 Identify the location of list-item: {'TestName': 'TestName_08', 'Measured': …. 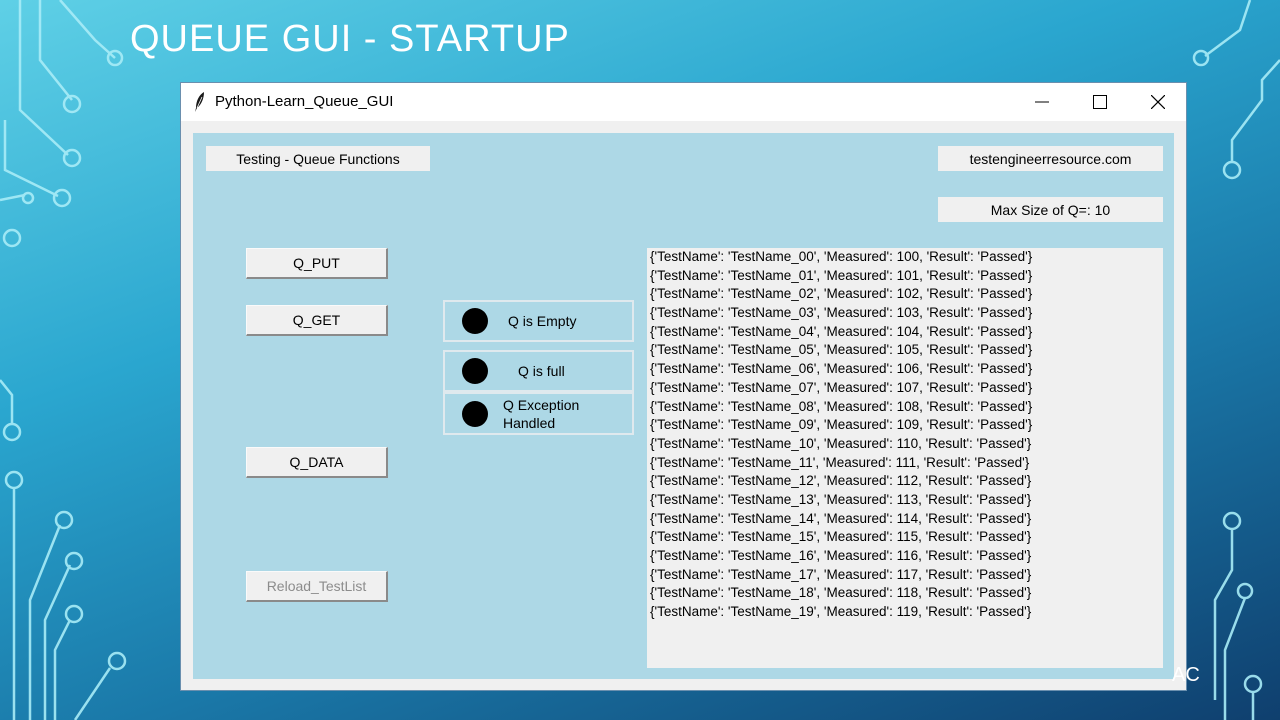
(905, 407).